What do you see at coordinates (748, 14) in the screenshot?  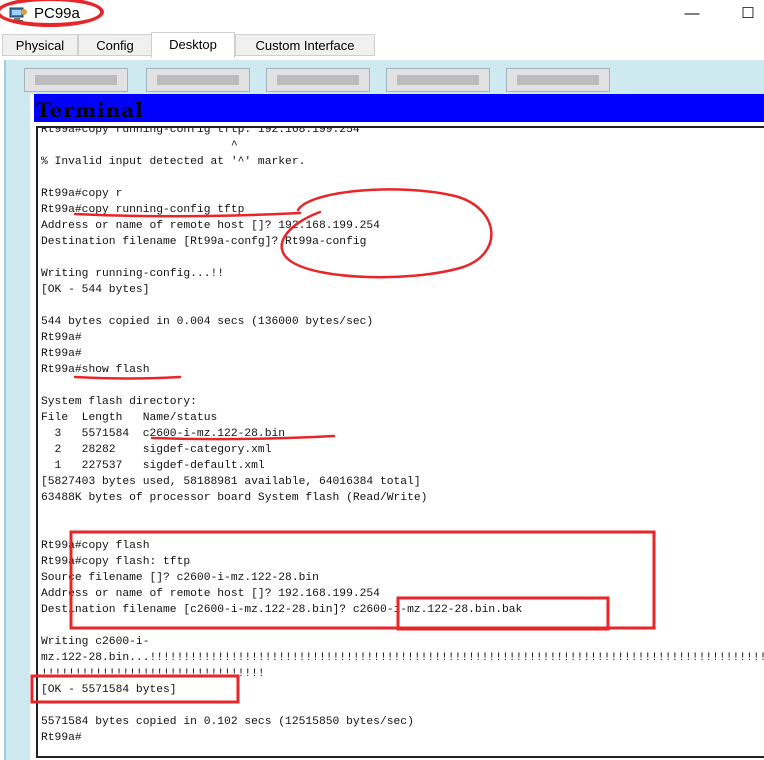 I see `maximize-icon: ☐` at bounding box center [748, 14].